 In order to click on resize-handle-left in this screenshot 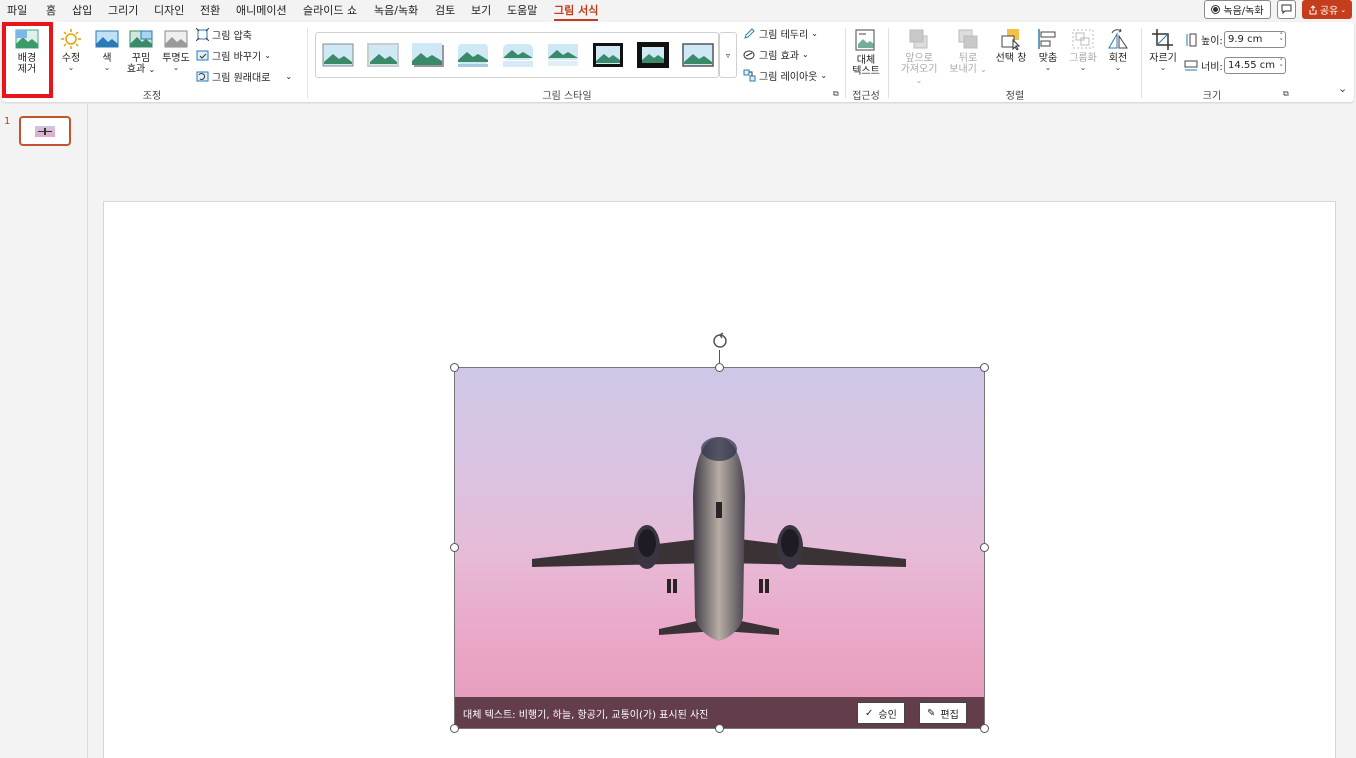, I will do `click(454, 547)`.